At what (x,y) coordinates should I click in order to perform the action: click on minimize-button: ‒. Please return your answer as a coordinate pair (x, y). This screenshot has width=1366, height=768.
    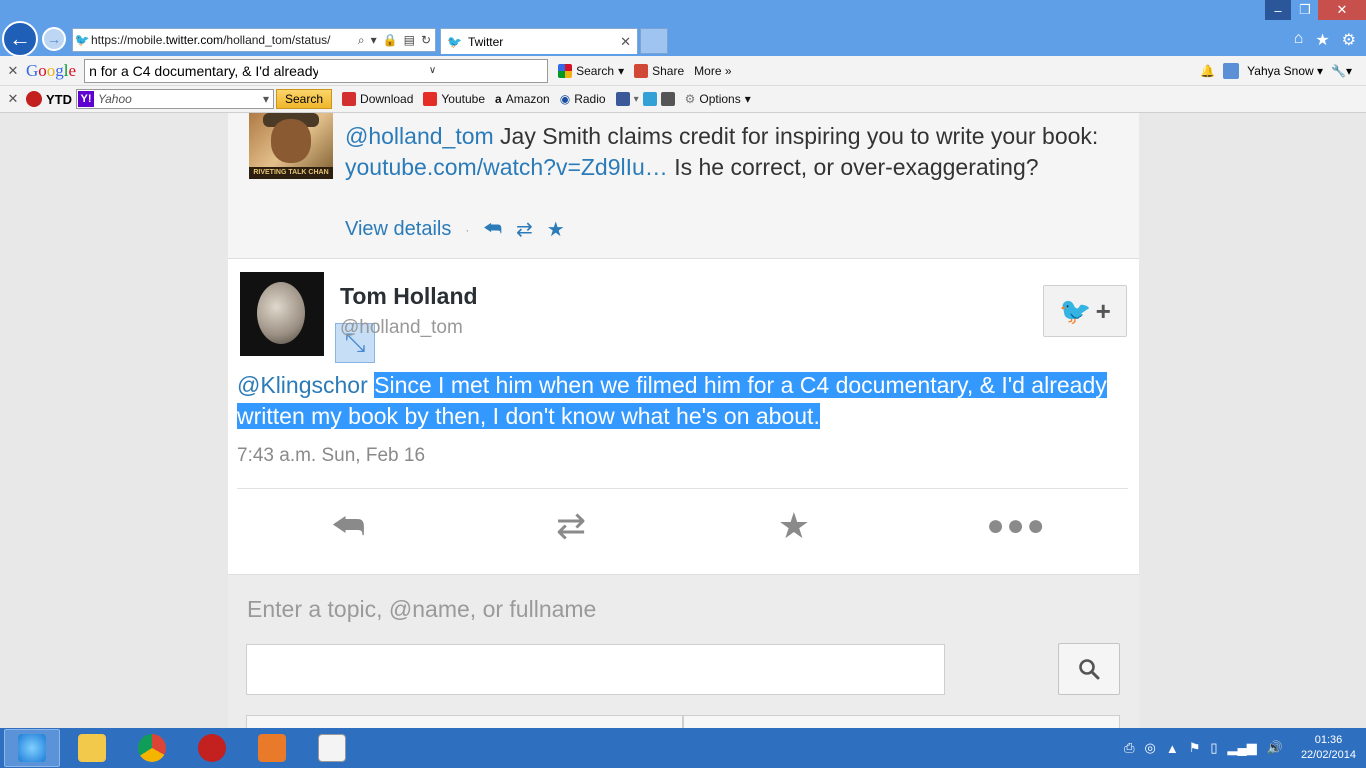
    Looking at the image, I should click on (1278, 10).